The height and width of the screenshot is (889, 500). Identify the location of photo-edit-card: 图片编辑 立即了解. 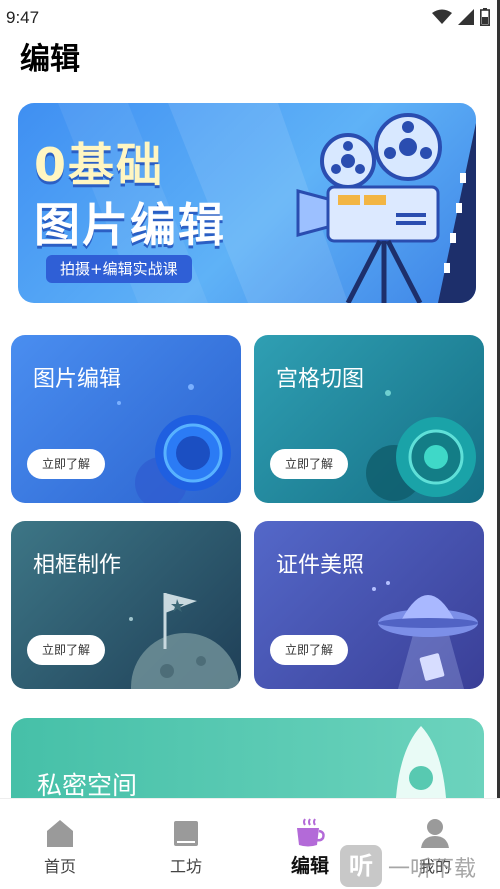
(126, 419).